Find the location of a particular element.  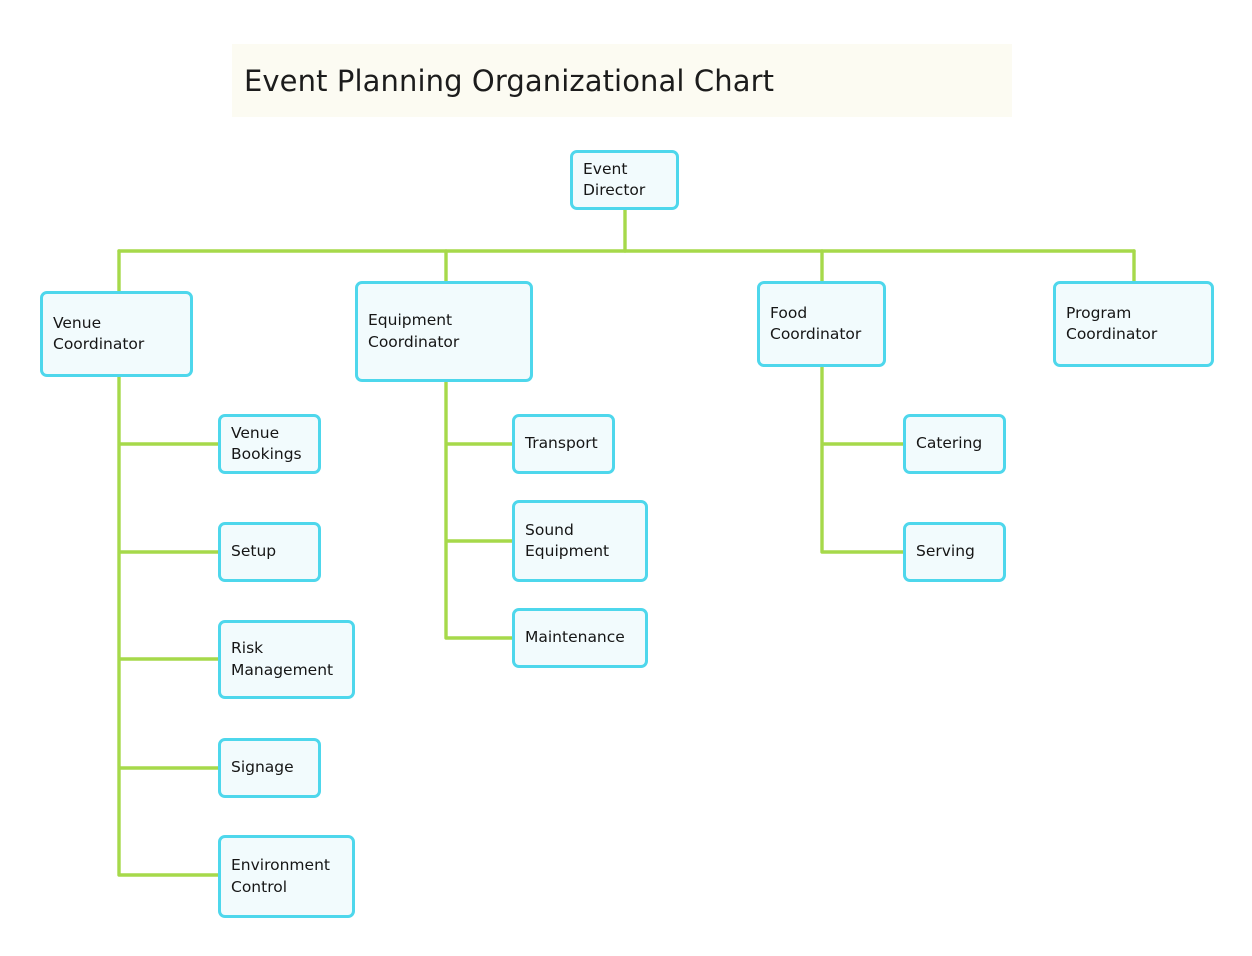

node-sound-equipment: Sound Equipment is located at coordinates (580, 541).